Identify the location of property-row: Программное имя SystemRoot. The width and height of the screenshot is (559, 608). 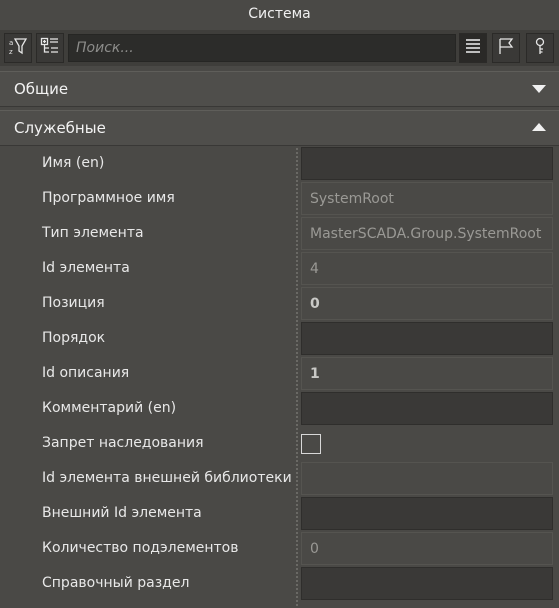
(279, 198).